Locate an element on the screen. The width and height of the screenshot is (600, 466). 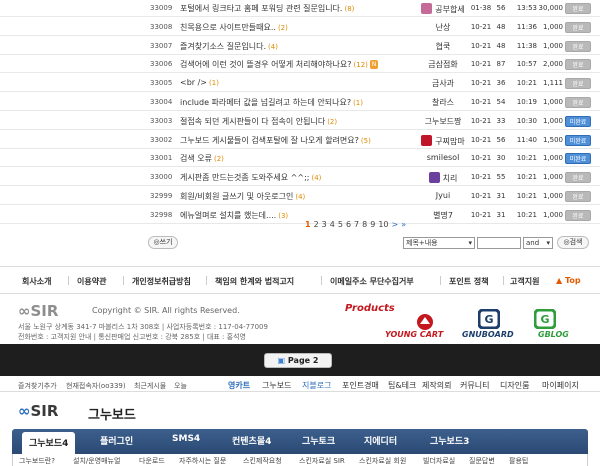
page-link: 3 is located at coordinates (324, 224).